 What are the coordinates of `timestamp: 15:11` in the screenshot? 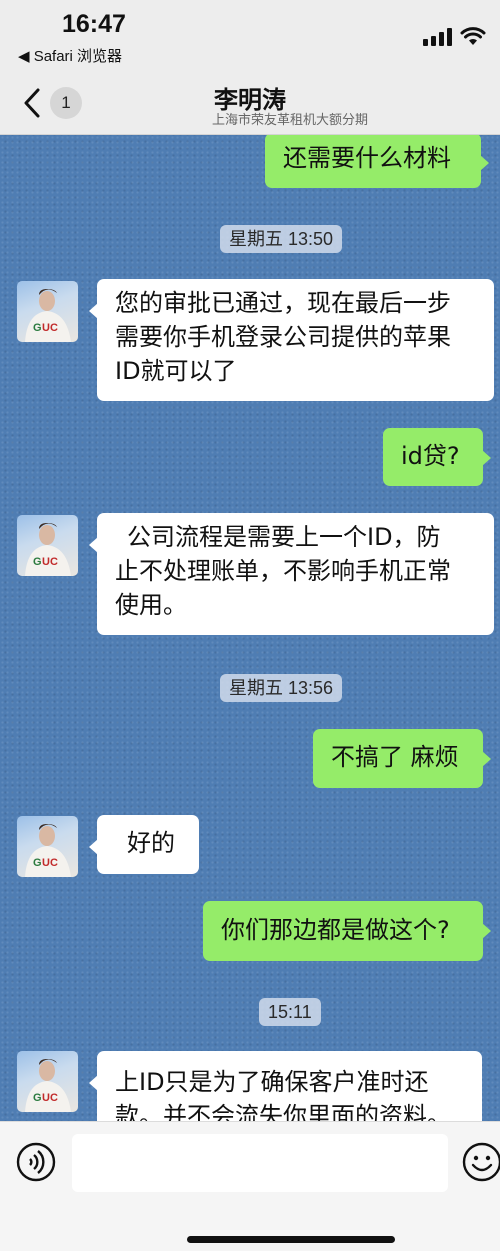 It's located at (290, 1012).